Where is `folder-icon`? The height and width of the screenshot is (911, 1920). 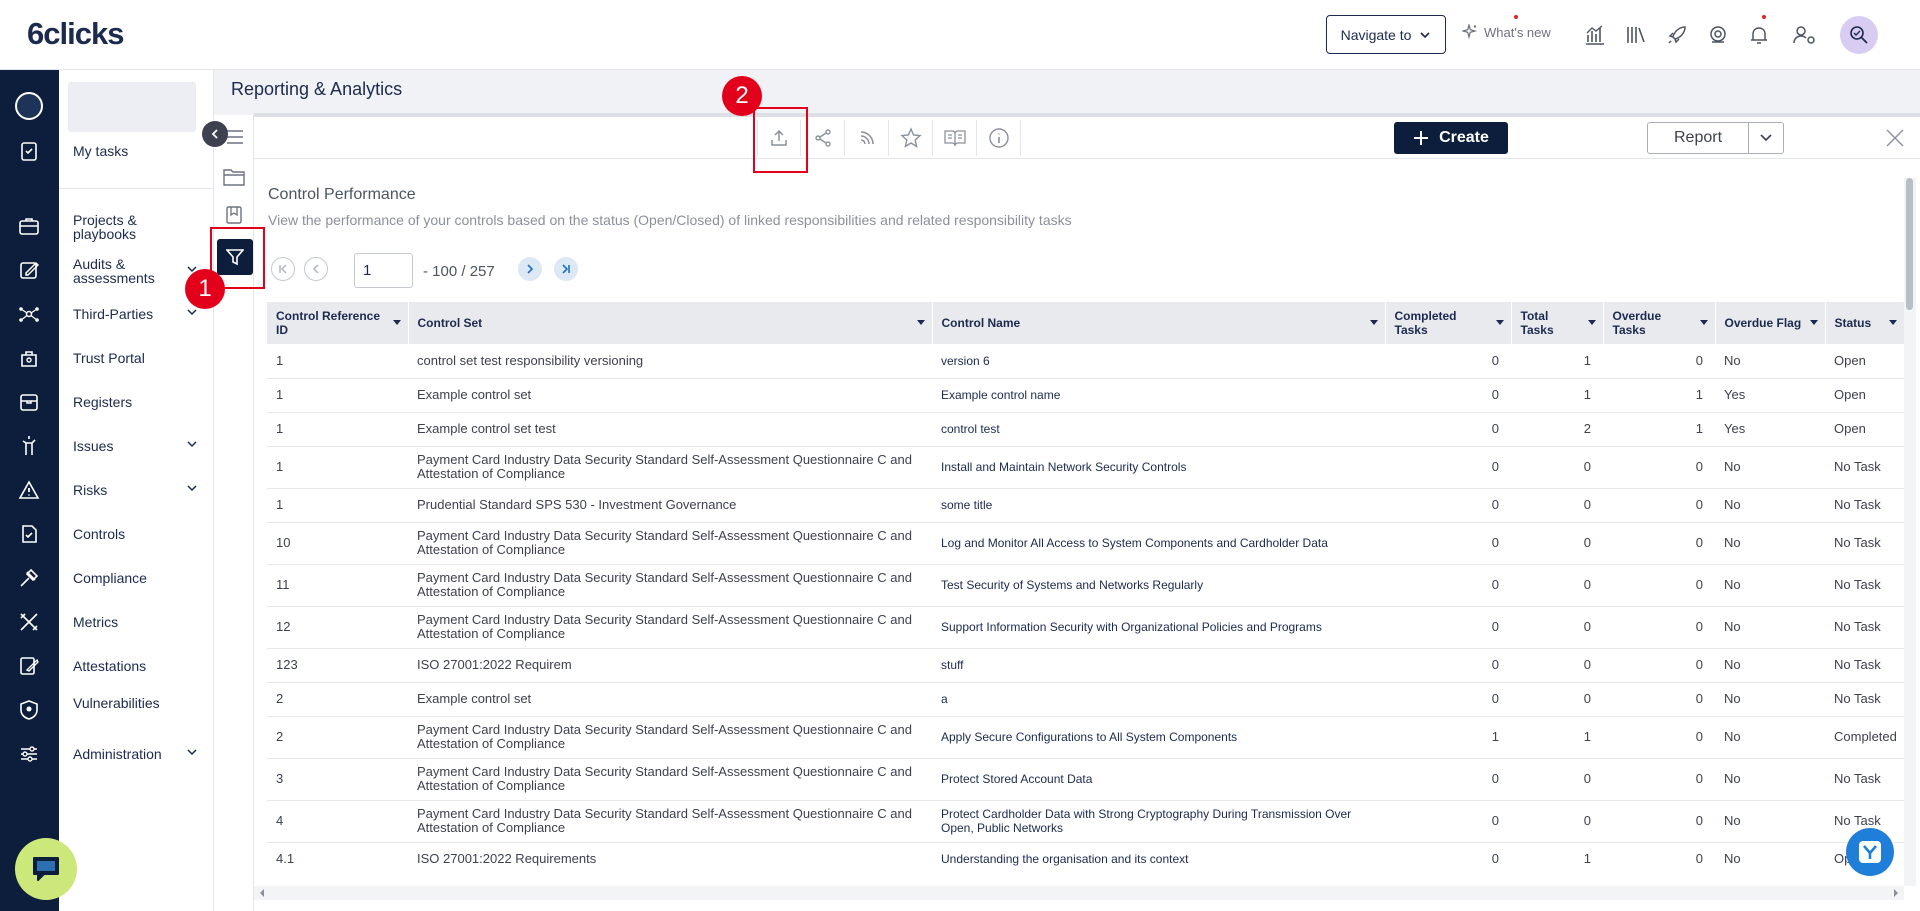 folder-icon is located at coordinates (234, 177).